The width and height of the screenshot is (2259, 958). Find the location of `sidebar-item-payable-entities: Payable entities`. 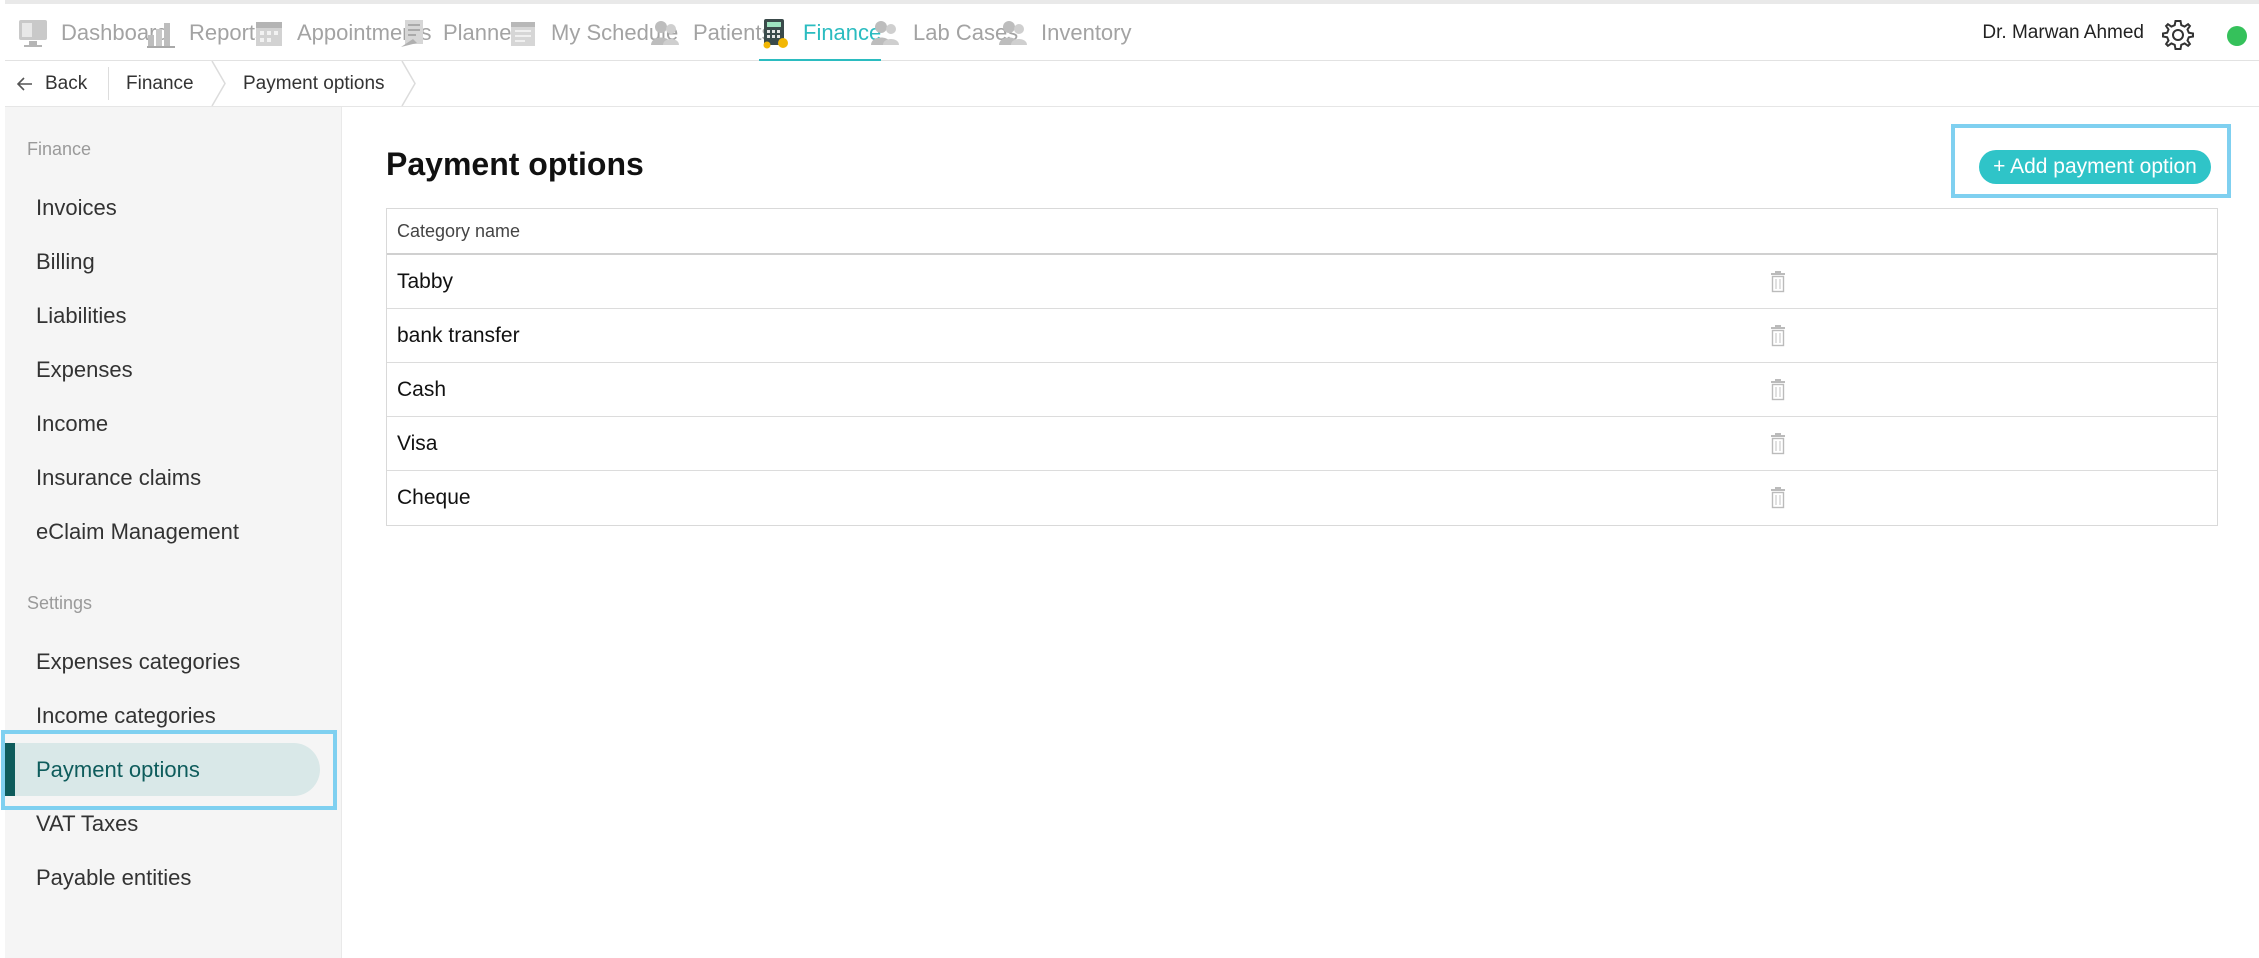

sidebar-item-payable-entities: Payable entities is located at coordinates (113, 878).